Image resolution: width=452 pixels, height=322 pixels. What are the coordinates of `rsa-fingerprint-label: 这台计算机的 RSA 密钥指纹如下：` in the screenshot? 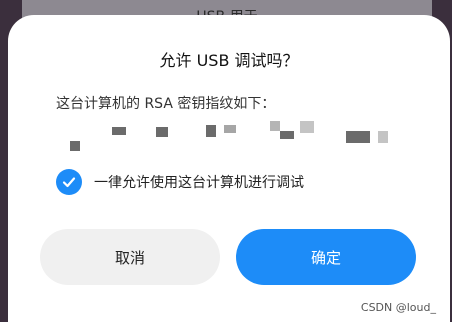 It's located at (166, 104).